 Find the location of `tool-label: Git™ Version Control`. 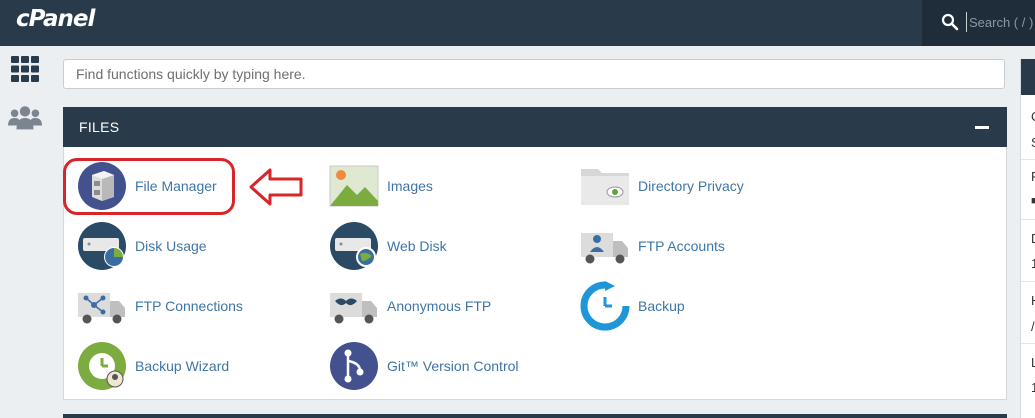

tool-label: Git™ Version Control is located at coordinates (453, 366).